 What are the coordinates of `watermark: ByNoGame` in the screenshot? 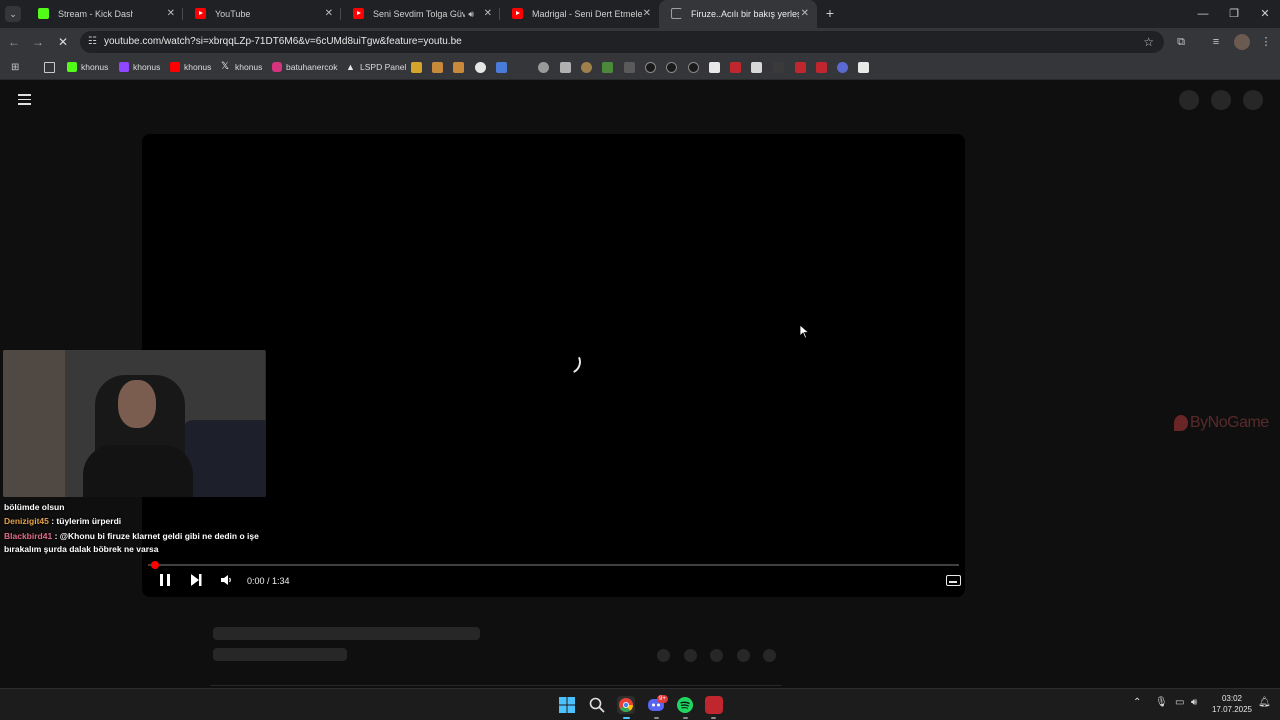 It's located at (1221, 423).